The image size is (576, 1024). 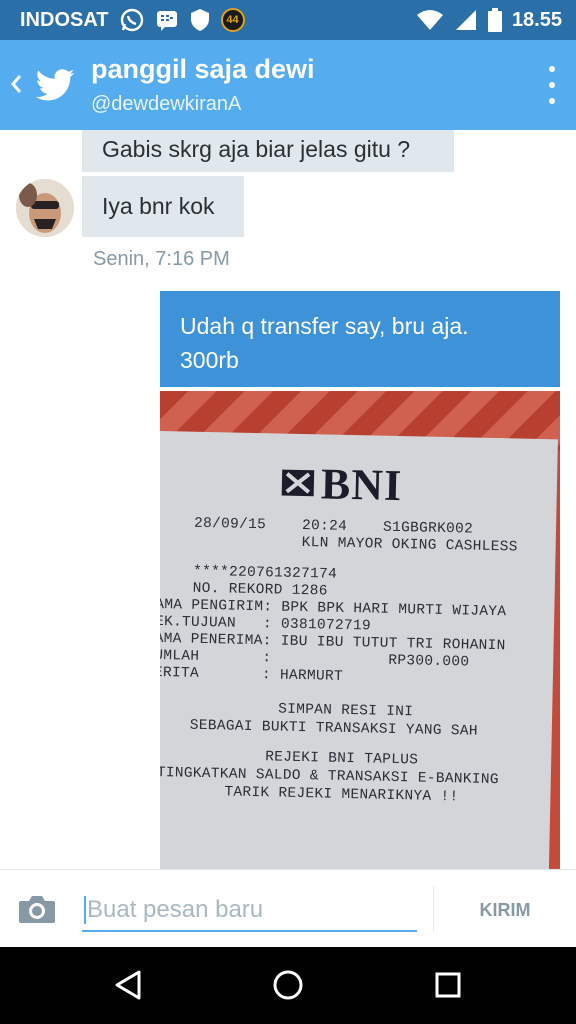 What do you see at coordinates (232, 20) in the screenshot?
I see `badge-icon: 44` at bounding box center [232, 20].